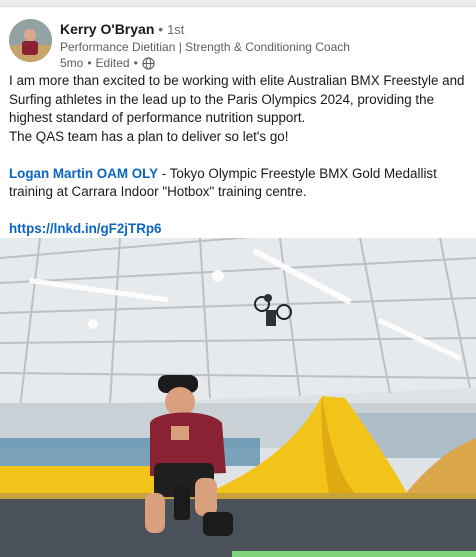 The image size is (476, 557). I want to click on post-meta: 5mo • Edited •, so click(107, 63).